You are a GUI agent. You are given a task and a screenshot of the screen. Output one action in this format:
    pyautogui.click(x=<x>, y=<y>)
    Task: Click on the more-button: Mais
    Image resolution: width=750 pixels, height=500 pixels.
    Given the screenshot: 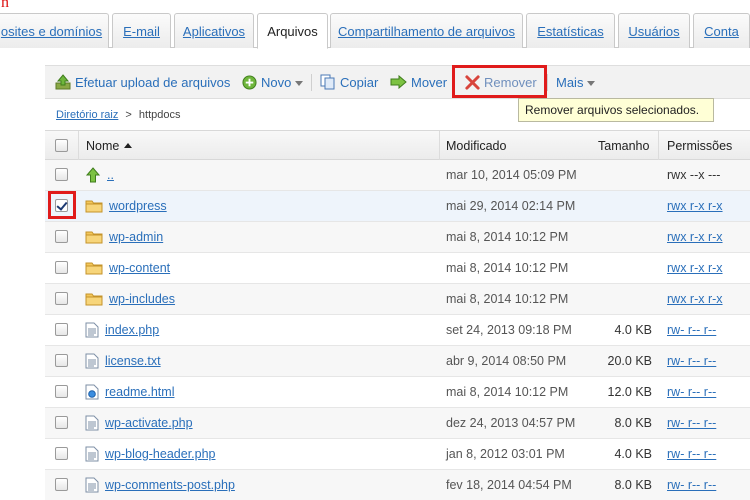 What is the action you would take?
    pyautogui.click(x=576, y=82)
    